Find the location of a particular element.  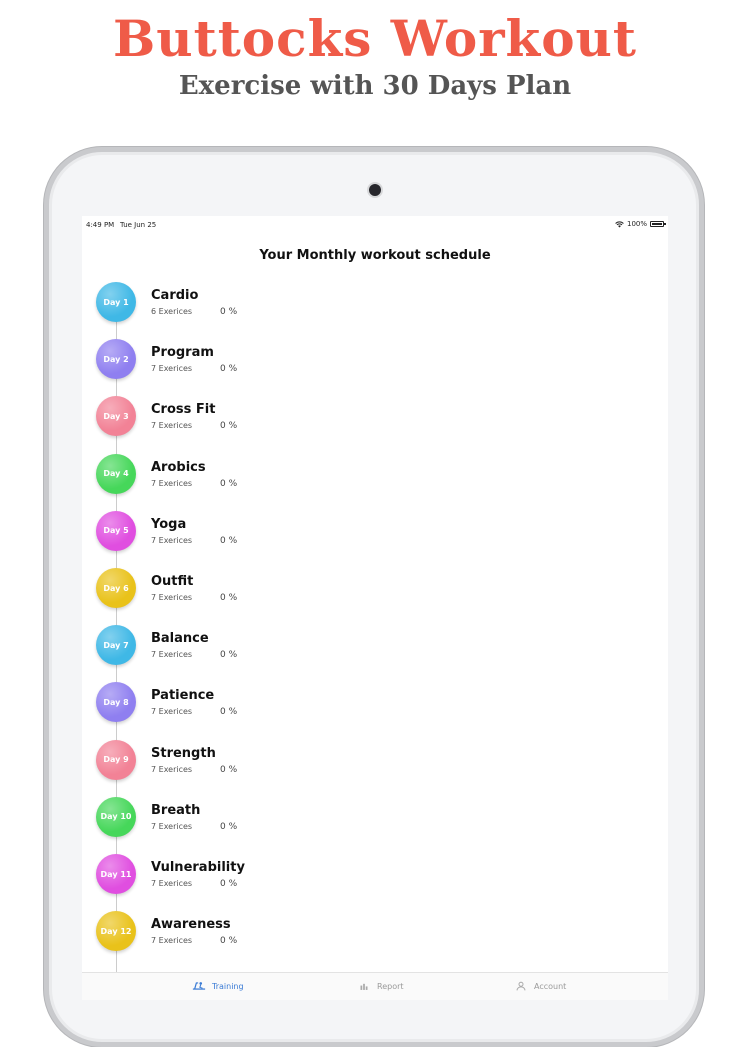

day-item: Day 3 Cross Fit 7 Exerices 0 % is located at coordinates (375, 419).